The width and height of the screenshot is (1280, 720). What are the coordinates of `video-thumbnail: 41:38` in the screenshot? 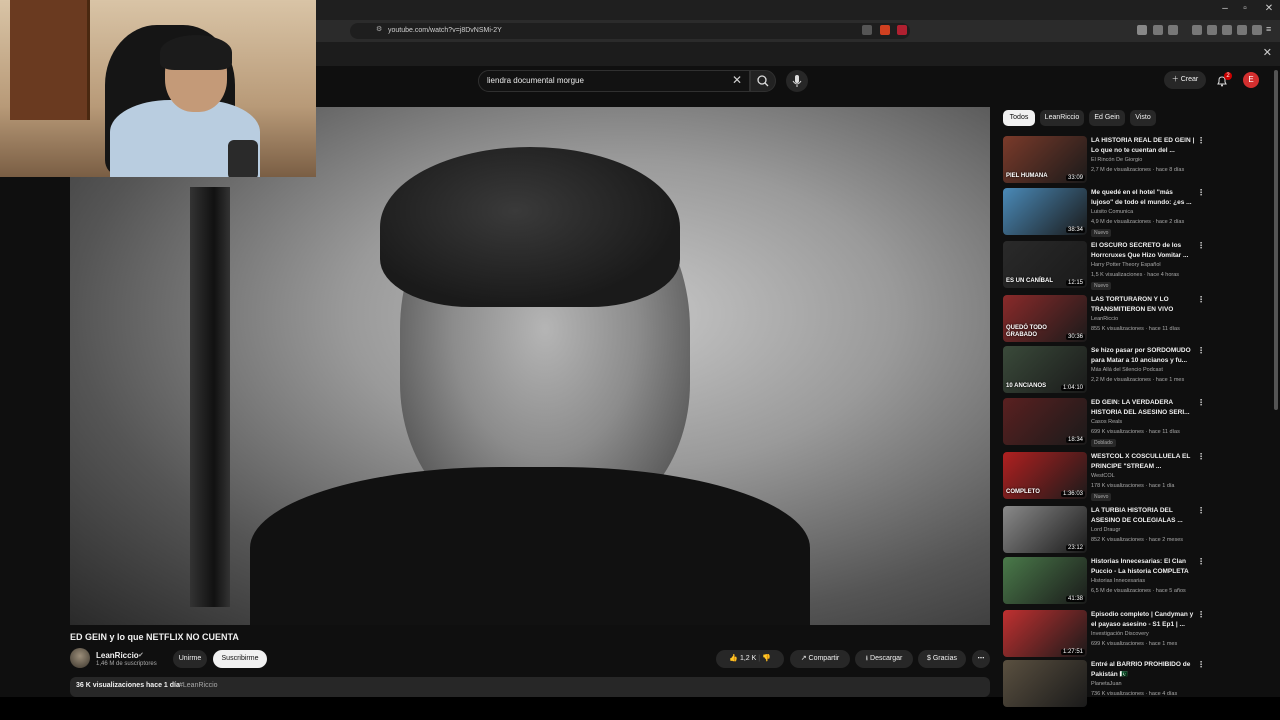 It's located at (1045, 580).